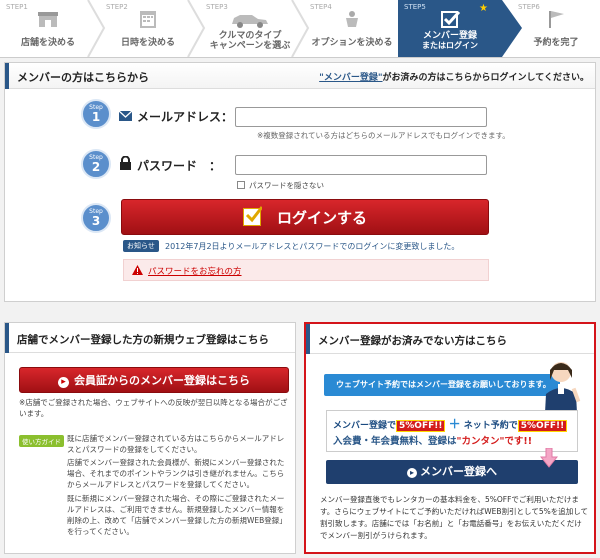 Image resolution: width=600 pixels, height=558 pixels. I want to click on step-circle-3: Step 3, so click(96, 218).